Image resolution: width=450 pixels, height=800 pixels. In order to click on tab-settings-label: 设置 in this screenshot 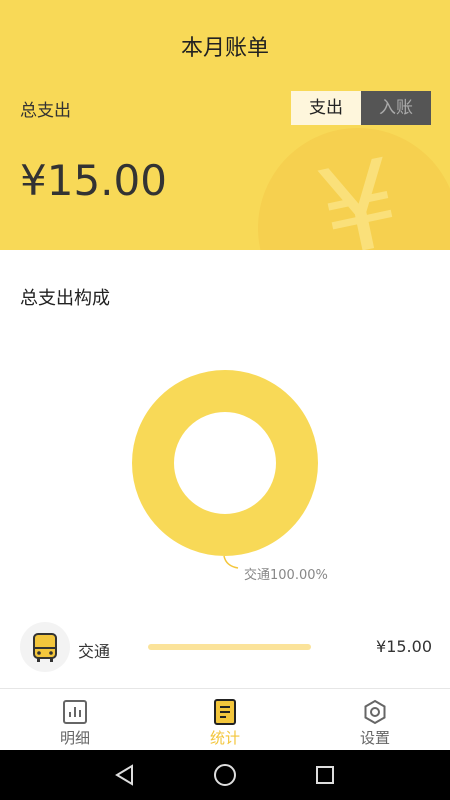, I will do `click(374, 738)`.